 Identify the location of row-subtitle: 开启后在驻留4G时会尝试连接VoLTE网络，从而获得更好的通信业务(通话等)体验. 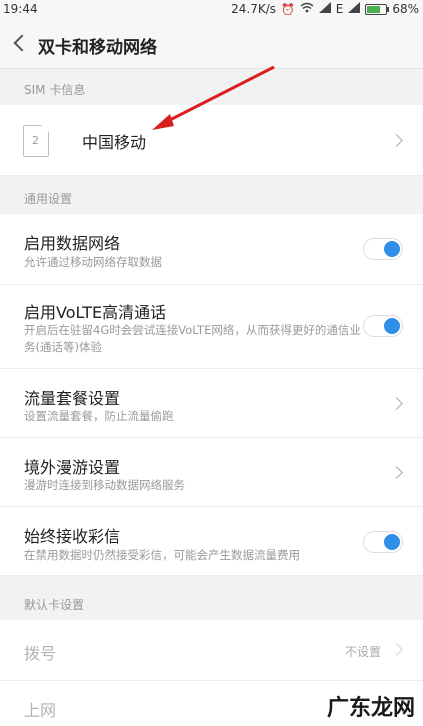
(192, 338).